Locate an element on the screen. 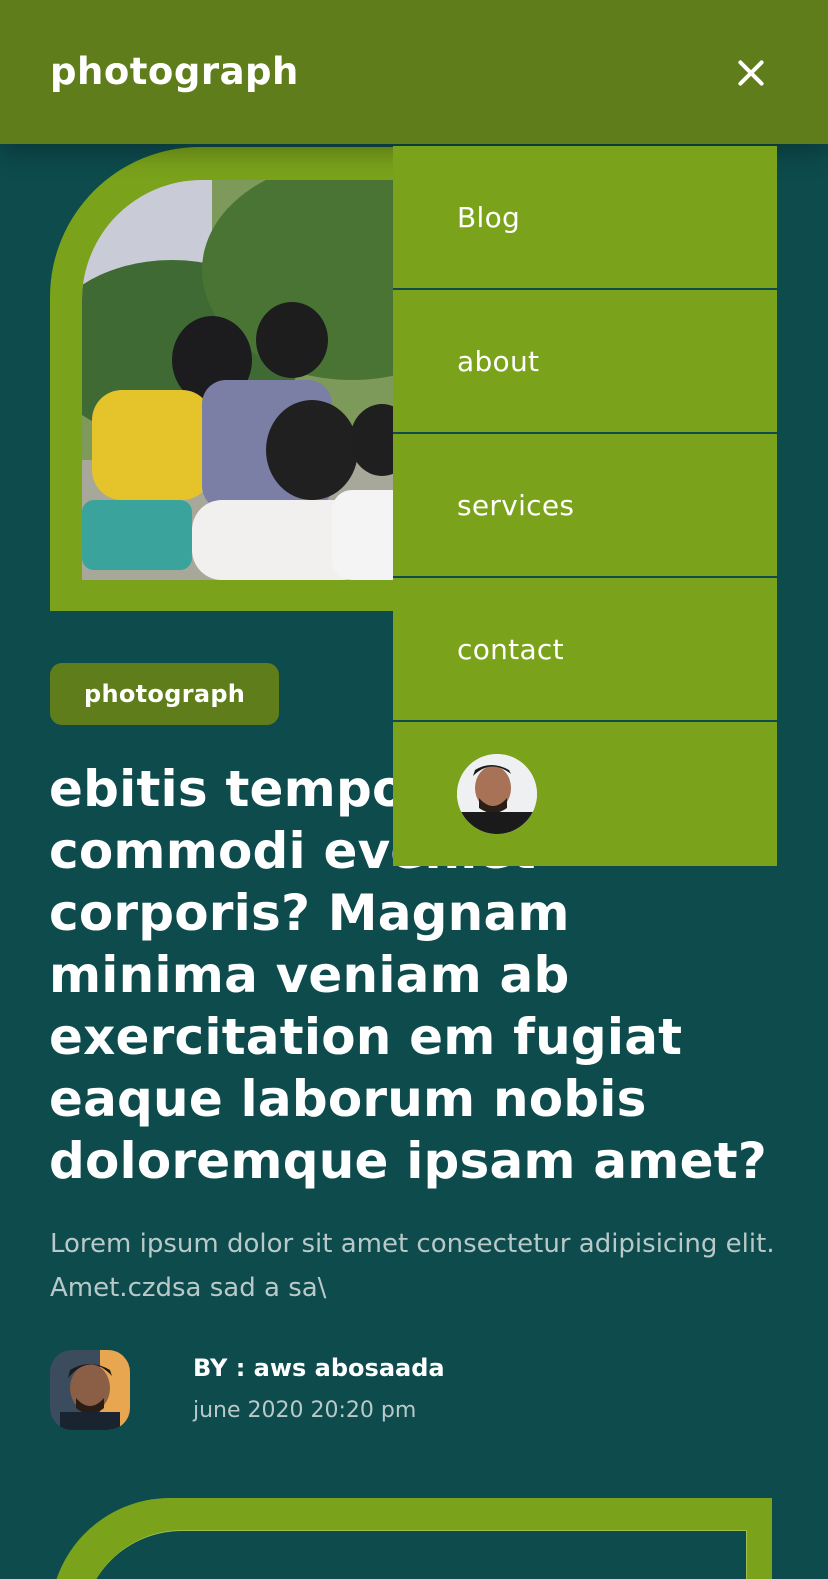 The width and height of the screenshot is (828, 1579). author-avatar is located at coordinates (90, 1390).